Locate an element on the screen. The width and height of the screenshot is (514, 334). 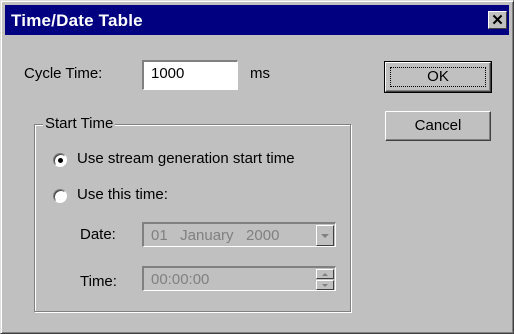
radio-use-this-time is located at coordinates (60, 196).